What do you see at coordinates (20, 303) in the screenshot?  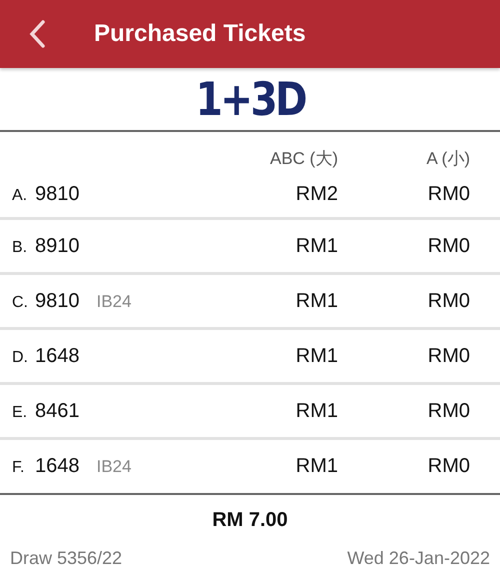 I see `row-letter: C.` at bounding box center [20, 303].